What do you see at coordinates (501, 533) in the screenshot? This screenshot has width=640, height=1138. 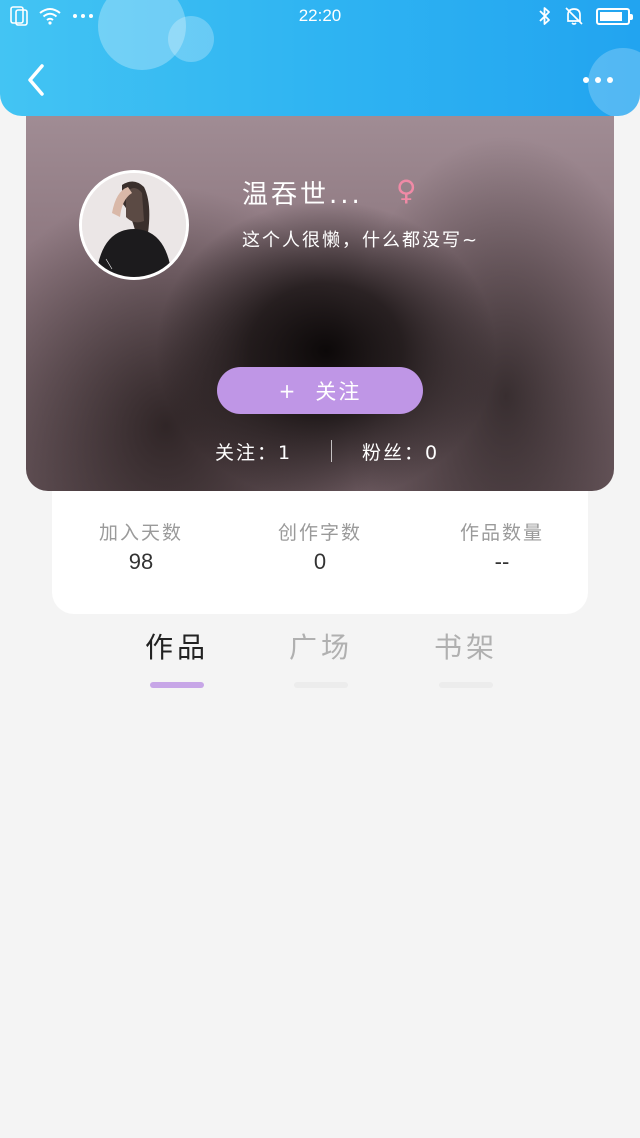 I see `stat-label: 作品数量` at bounding box center [501, 533].